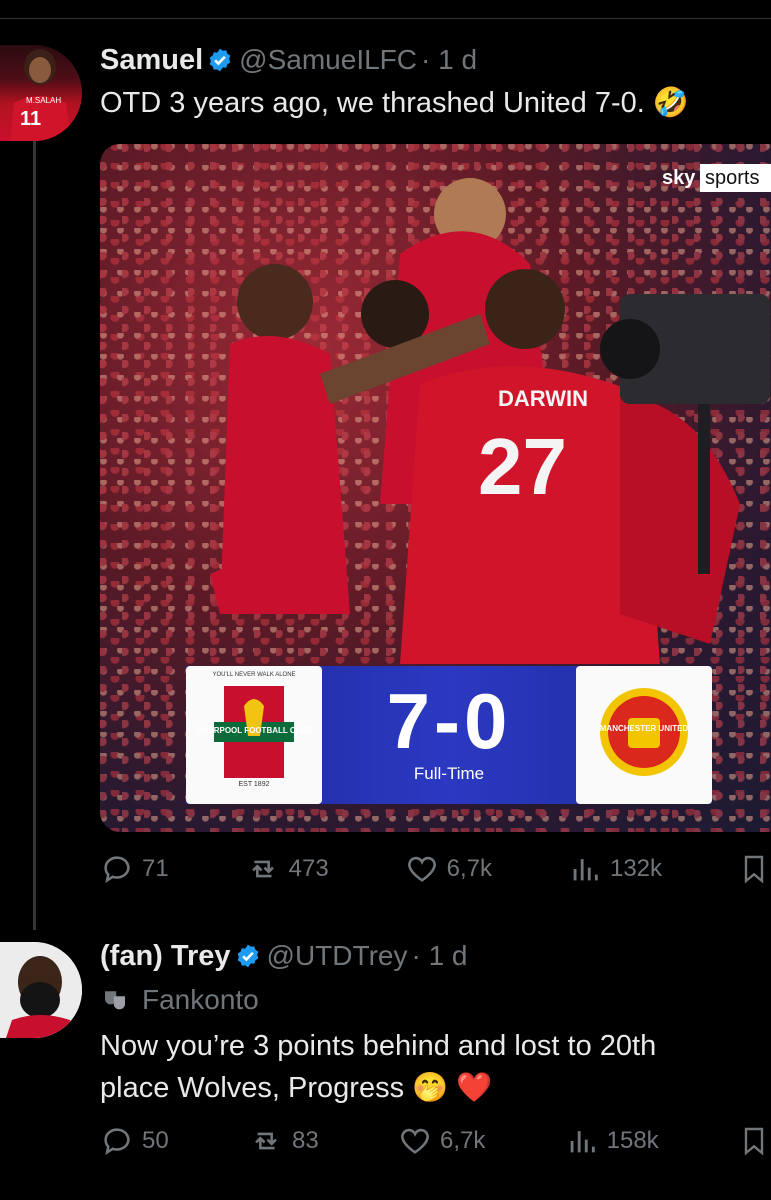 The height and width of the screenshot is (1200, 771). Describe the element at coordinates (34, 535) in the screenshot. I see `thread-connector` at that location.